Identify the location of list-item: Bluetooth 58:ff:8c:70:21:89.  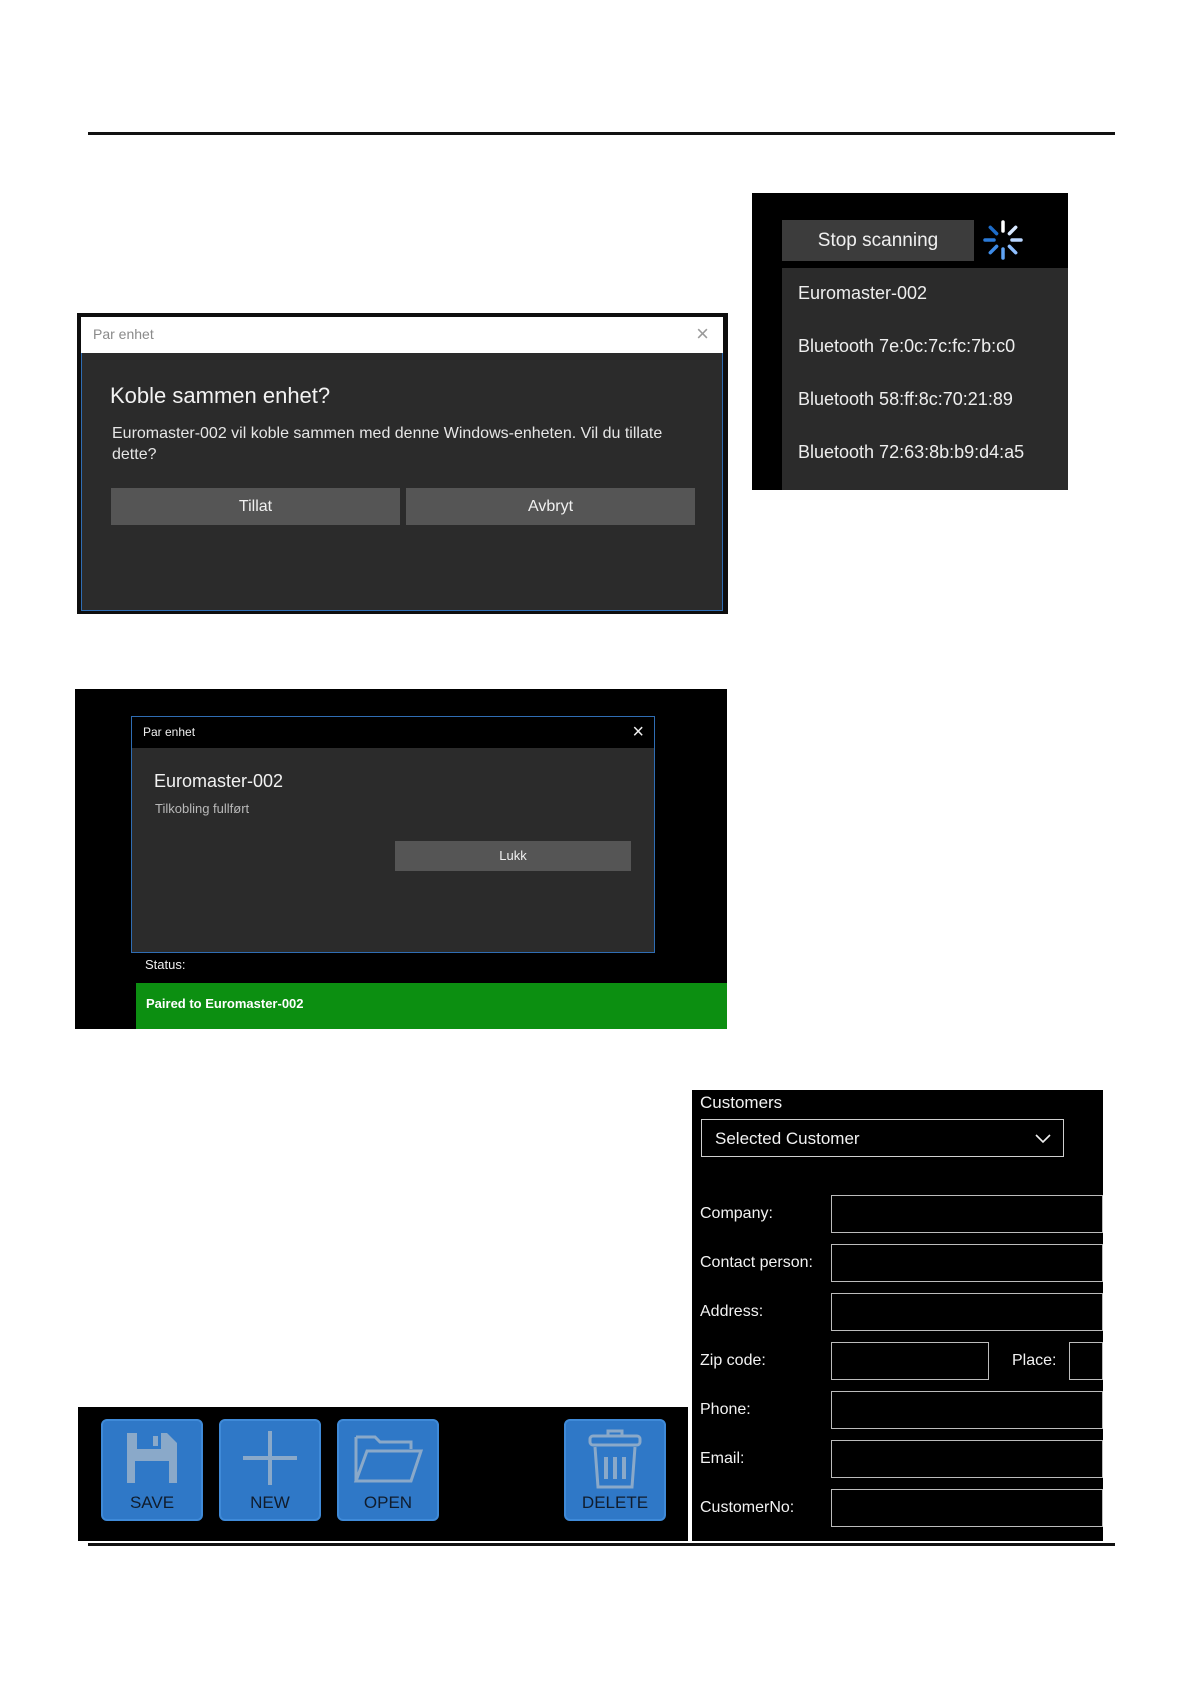
(905, 399).